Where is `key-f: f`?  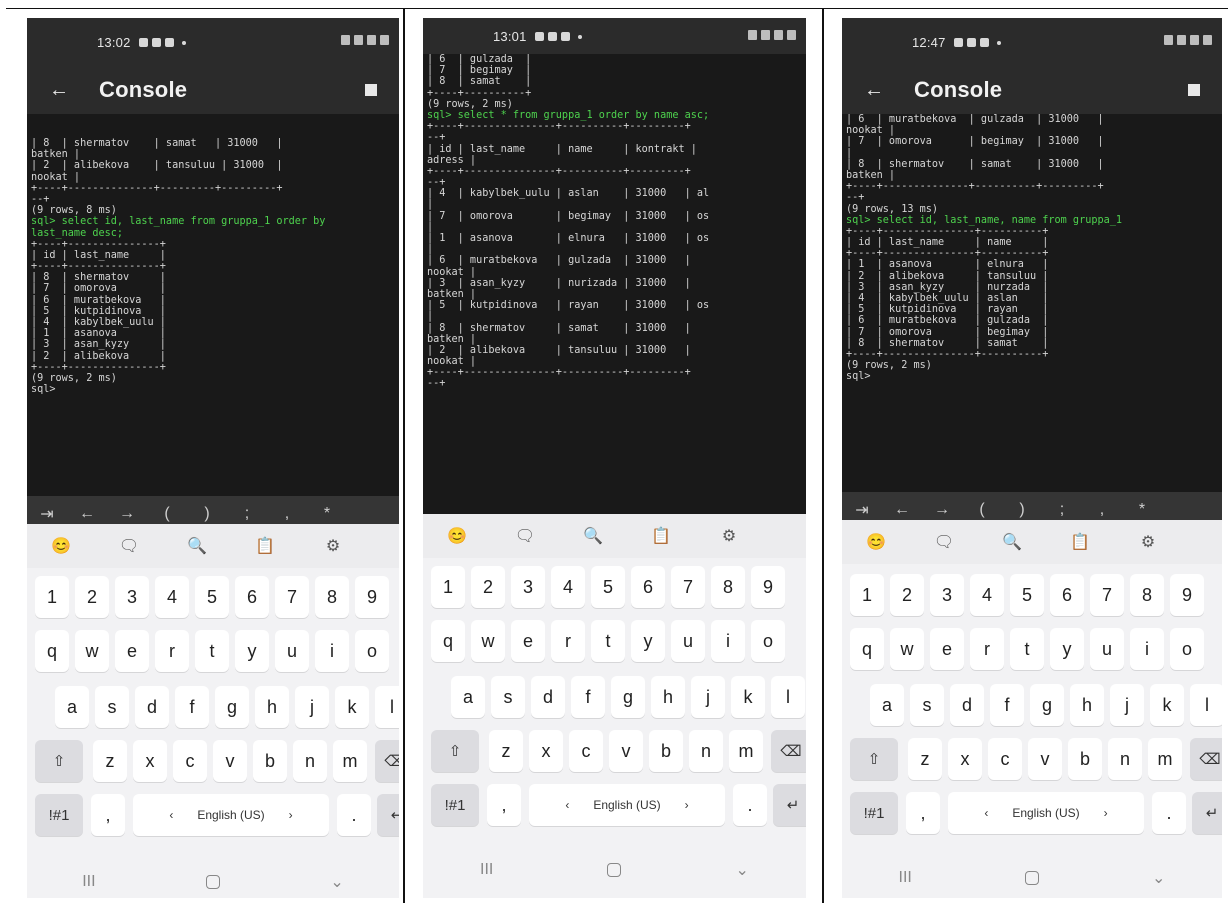
key-f: f is located at coordinates (588, 697).